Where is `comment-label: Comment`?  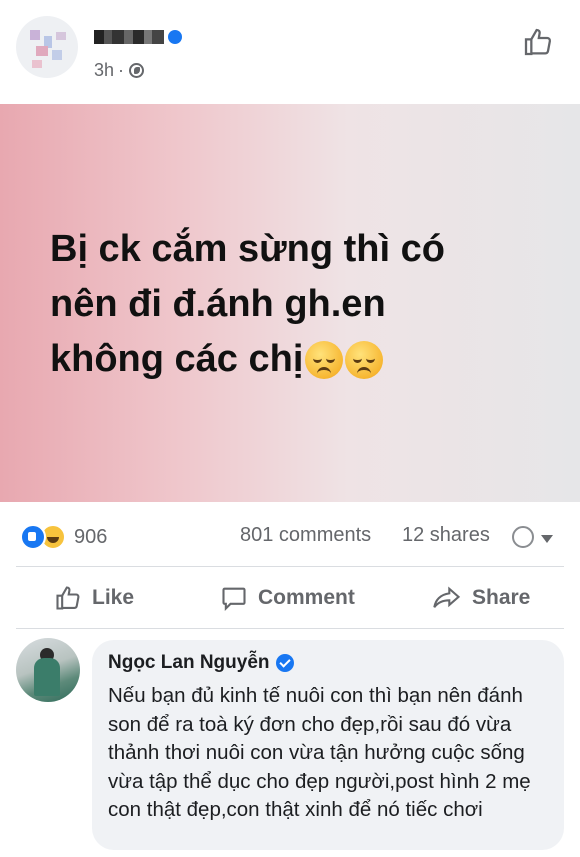 comment-label: Comment is located at coordinates (306, 597).